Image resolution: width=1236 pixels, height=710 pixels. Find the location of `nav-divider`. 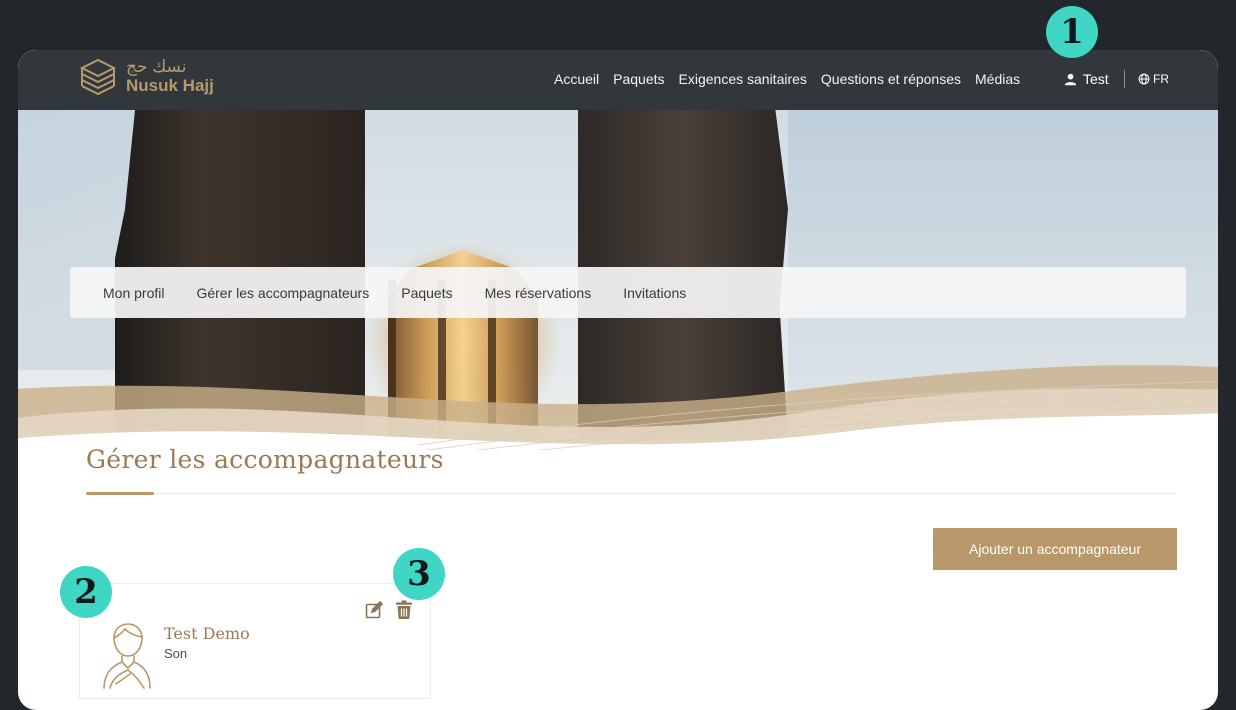

nav-divider is located at coordinates (1124, 79).